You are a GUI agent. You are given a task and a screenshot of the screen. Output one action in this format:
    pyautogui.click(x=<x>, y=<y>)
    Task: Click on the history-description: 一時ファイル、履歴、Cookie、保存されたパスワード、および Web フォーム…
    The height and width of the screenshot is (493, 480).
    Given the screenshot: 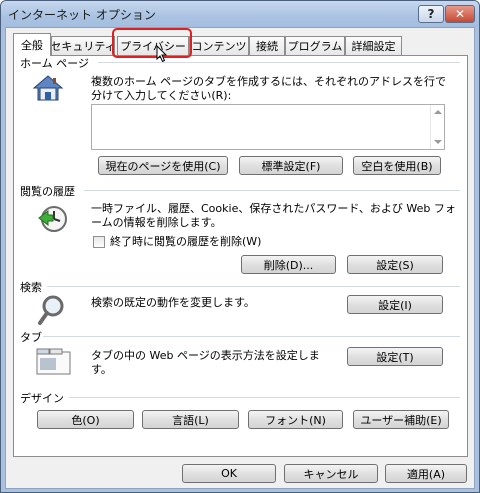 What is the action you would take?
    pyautogui.click(x=273, y=215)
    